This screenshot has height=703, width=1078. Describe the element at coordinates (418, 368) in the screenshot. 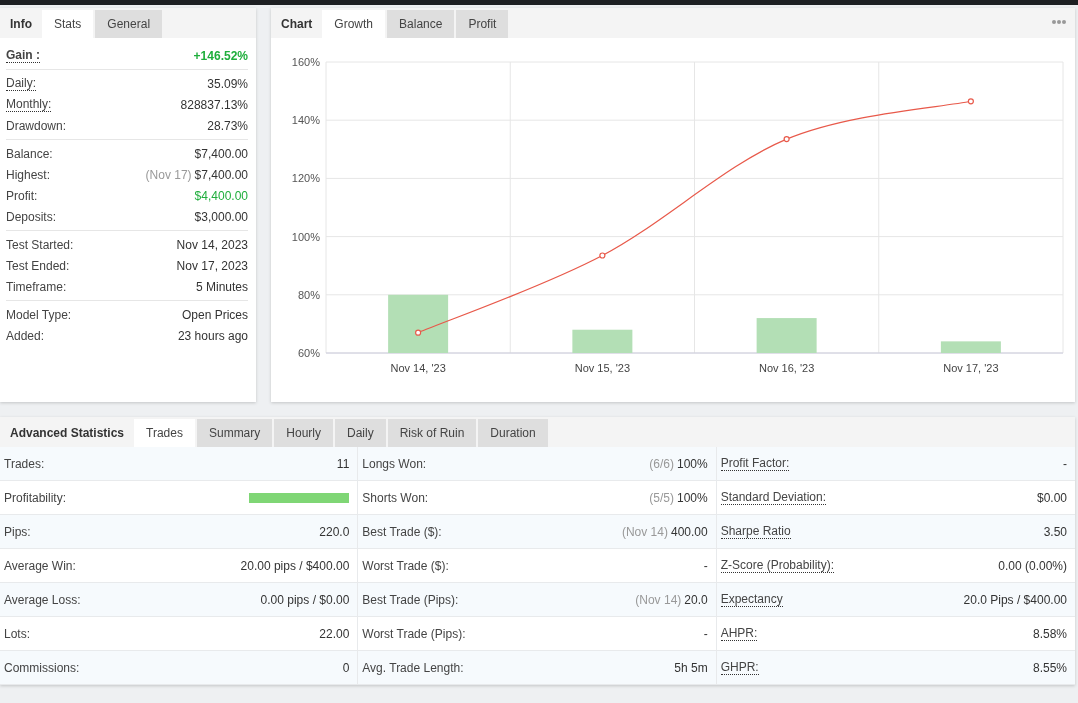

I see `axis-label: Nov 14, '23` at that location.